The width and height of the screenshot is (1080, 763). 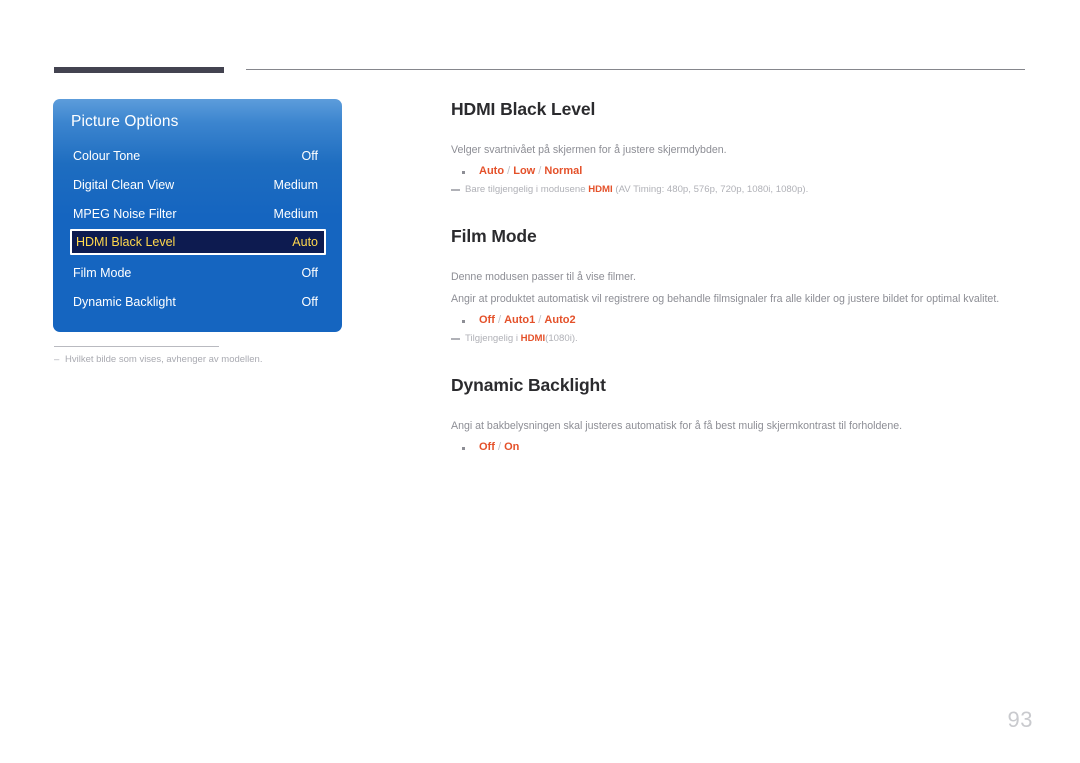 I want to click on option-value: On, so click(x=512, y=447).